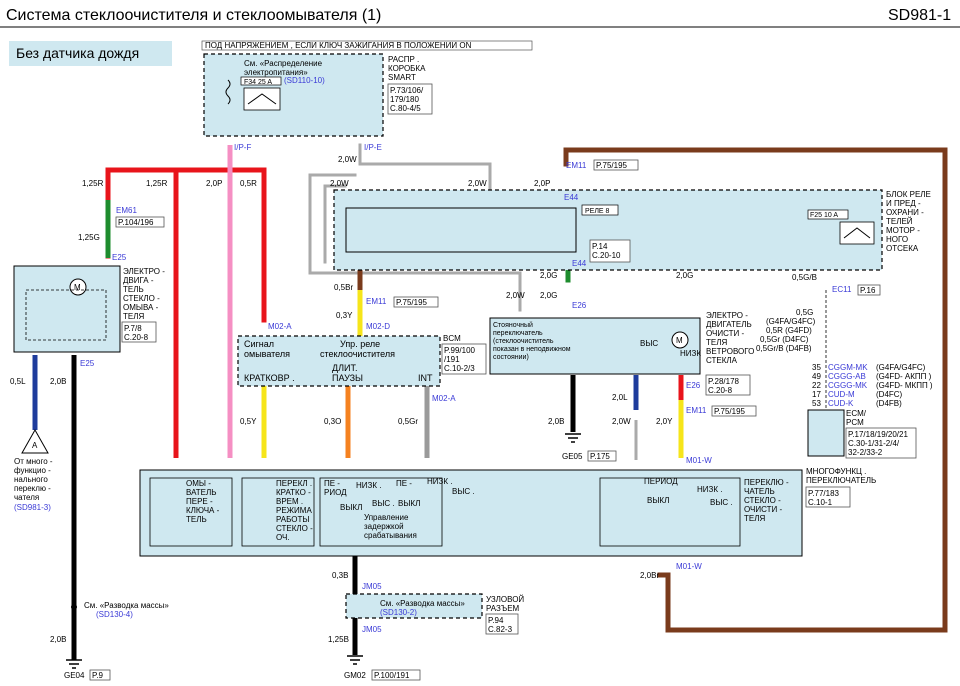 This screenshot has width=960, height=686. Describe the element at coordinates (157, 183) in the screenshot. I see `svg-text: 1,25R` at that location.